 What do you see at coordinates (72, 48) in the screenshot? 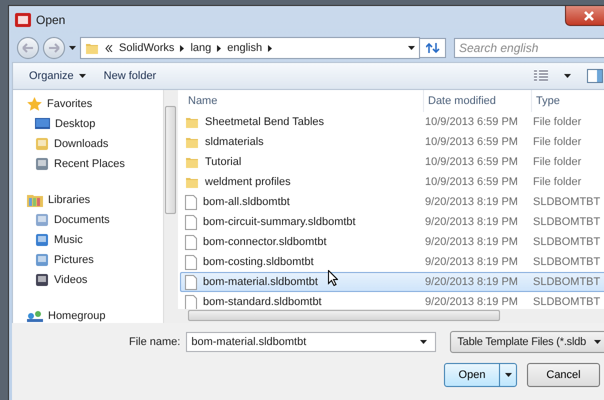
I see `history-caret-icon` at bounding box center [72, 48].